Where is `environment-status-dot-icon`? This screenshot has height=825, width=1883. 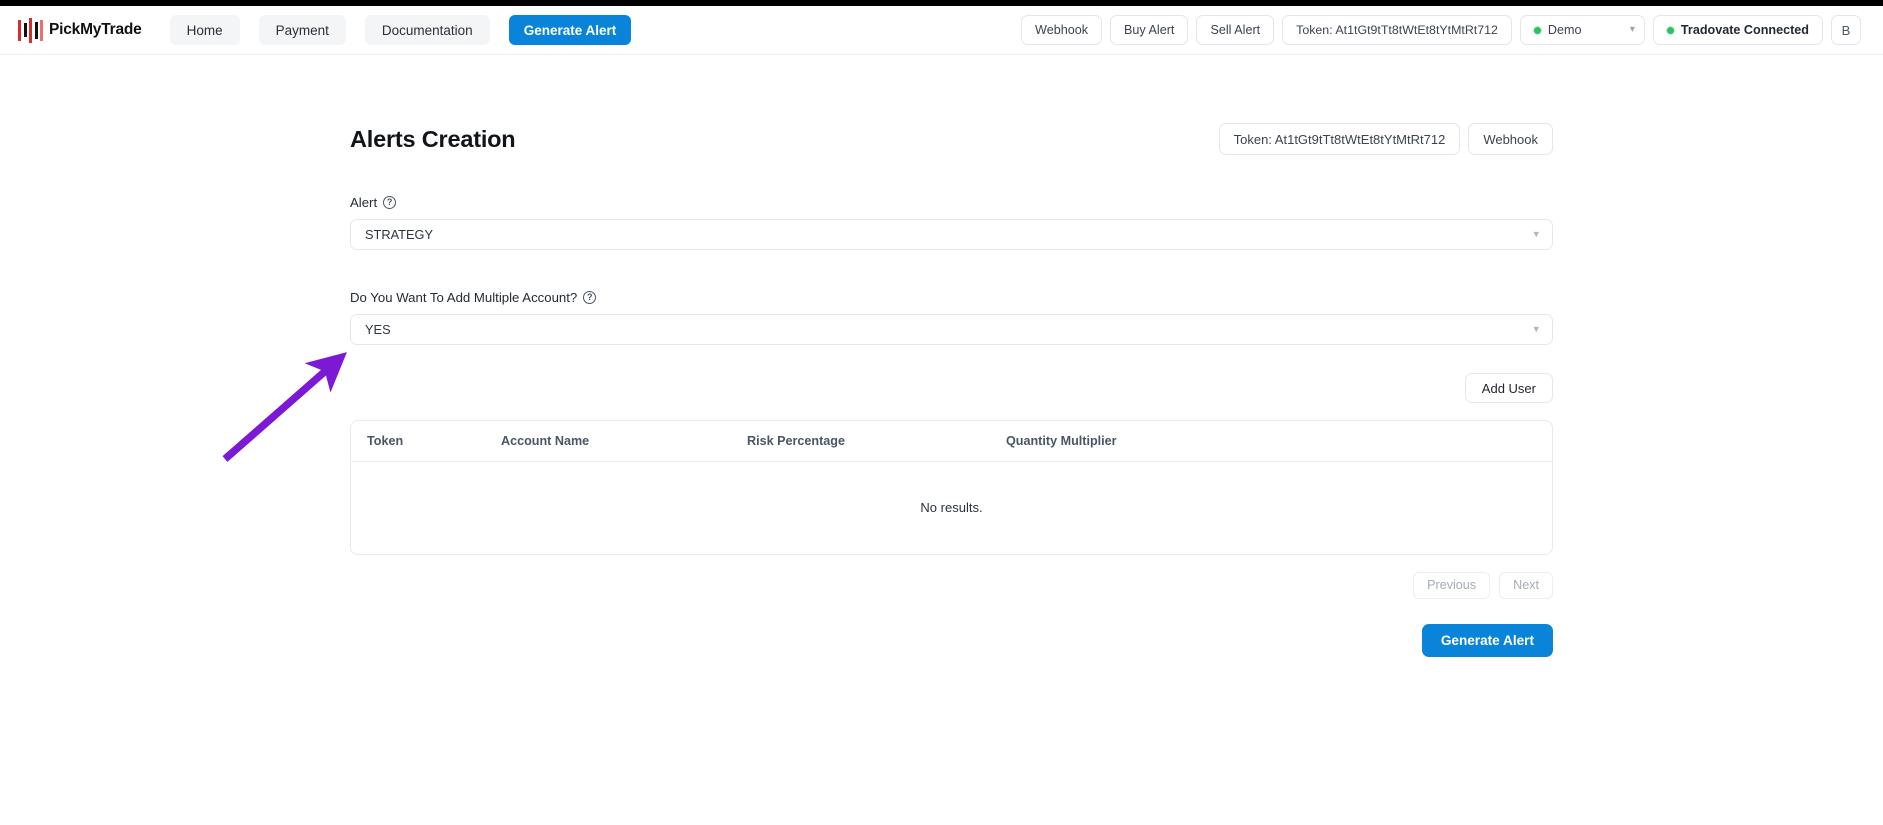 environment-status-dot-icon is located at coordinates (1537, 30).